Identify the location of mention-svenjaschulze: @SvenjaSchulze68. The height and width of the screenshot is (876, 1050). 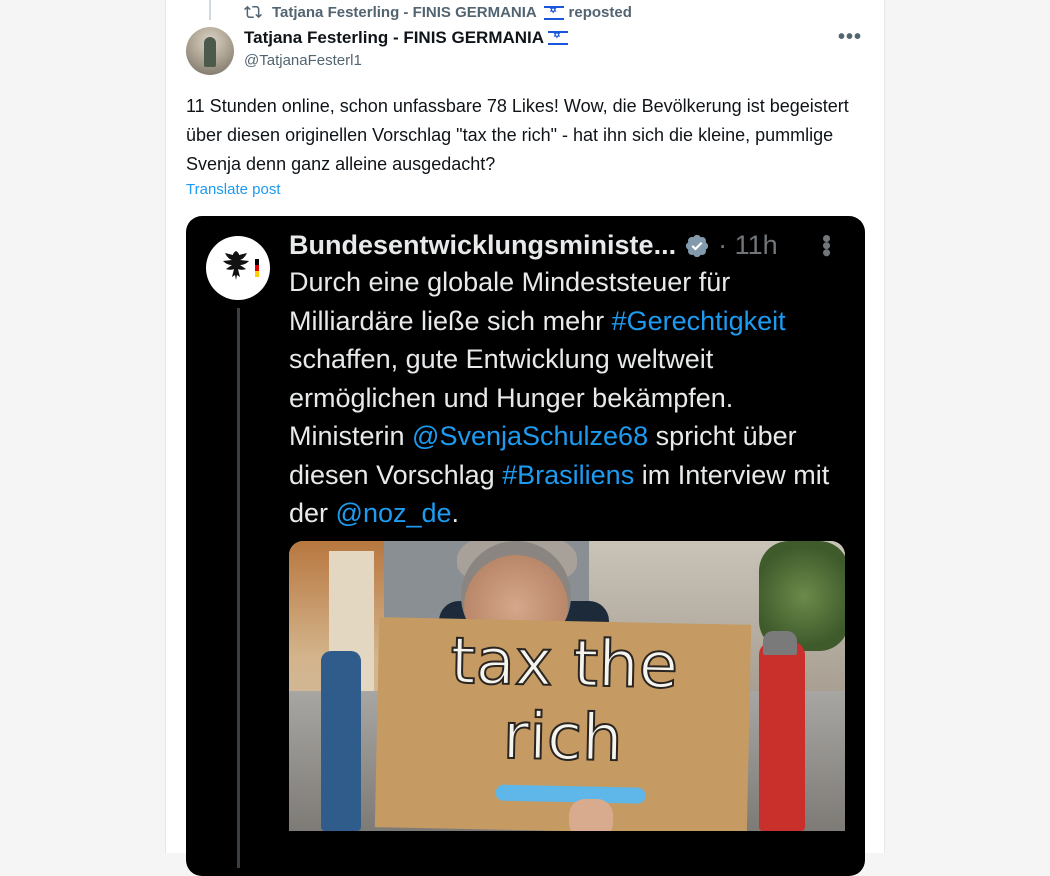
(530, 436).